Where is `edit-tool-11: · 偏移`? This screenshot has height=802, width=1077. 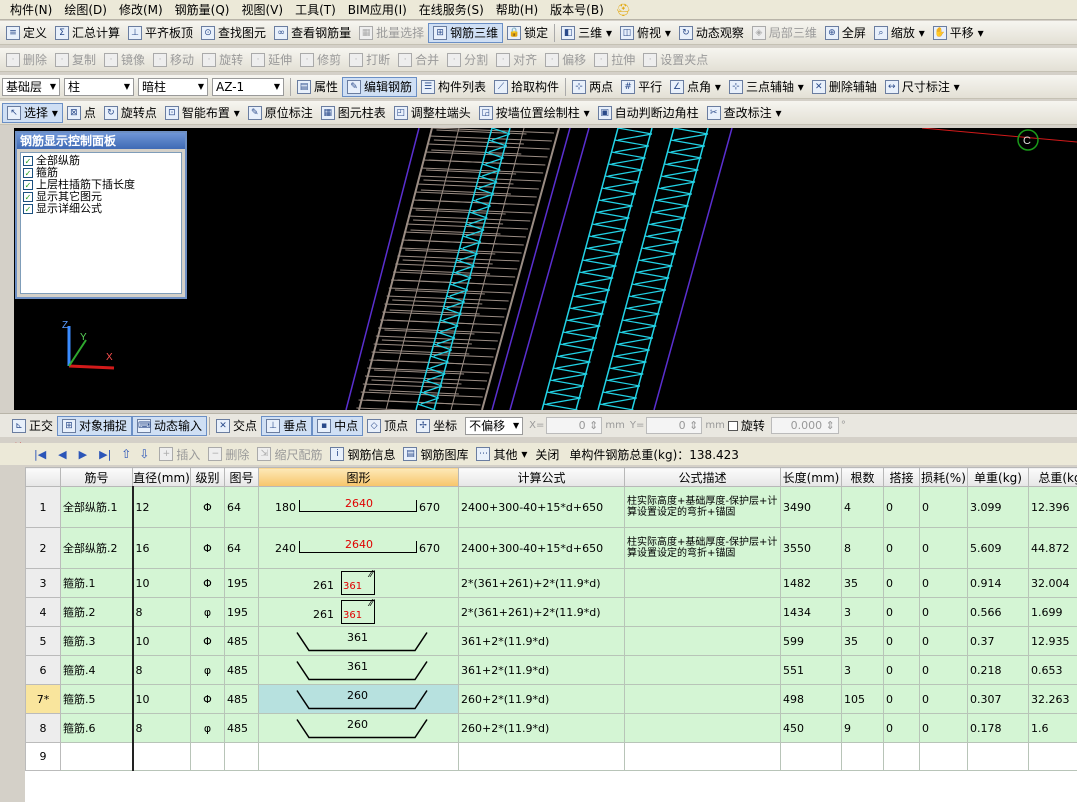
edit-tool-11: · 偏移 is located at coordinates (565, 60).